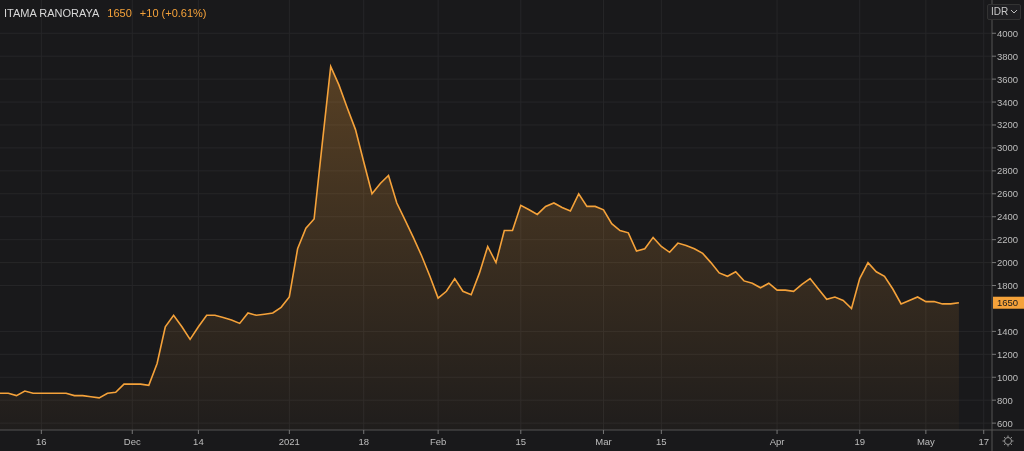  Describe the element at coordinates (603, 441) in the screenshot. I see `axis-label: Mar` at that location.